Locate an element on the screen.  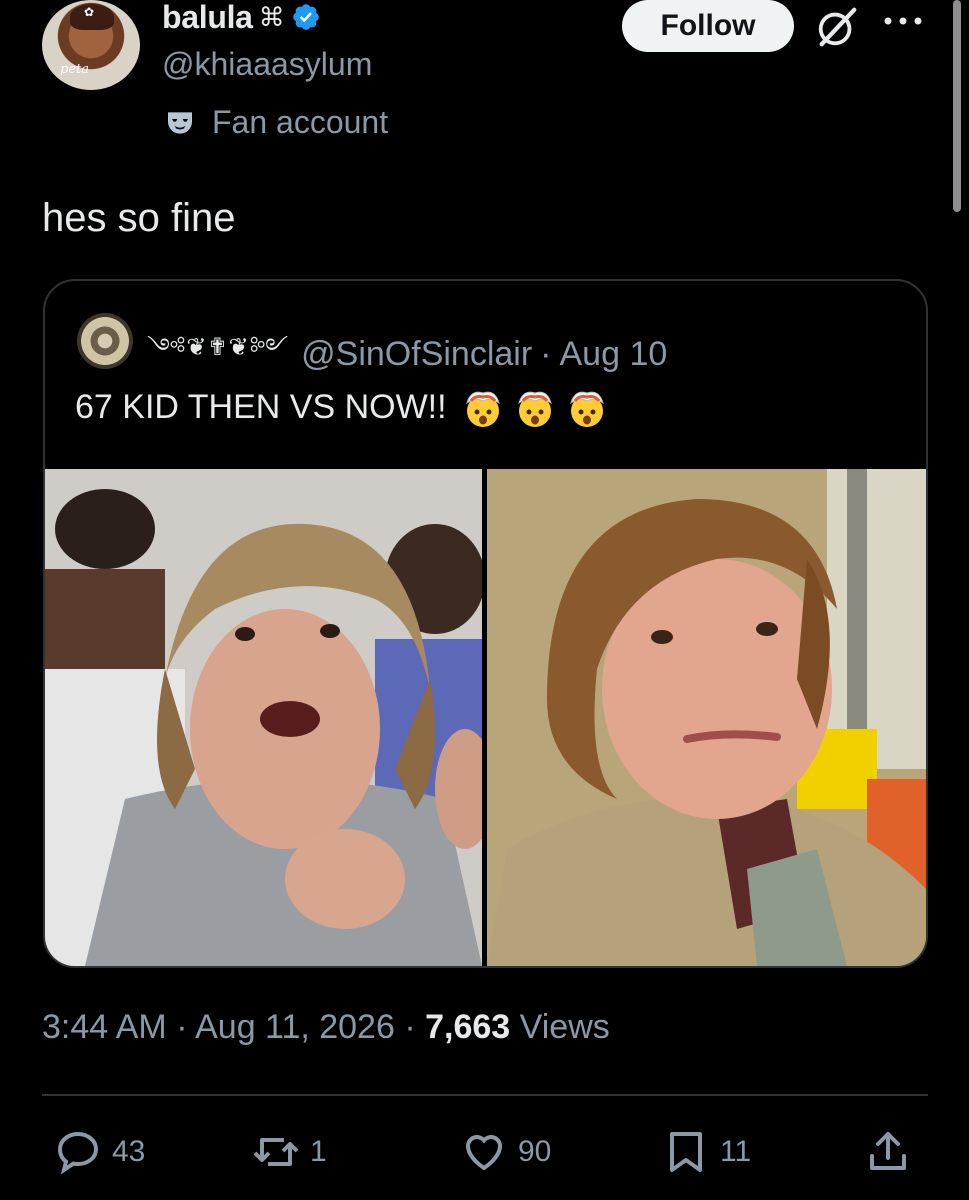
follow-button: Follow is located at coordinates (708, 26).